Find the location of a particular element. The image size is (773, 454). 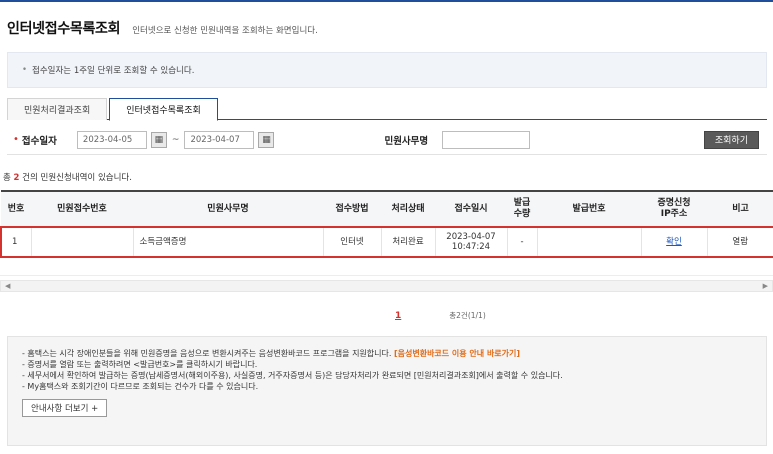

col-header-qty: 발급 수량 is located at coordinates (522, 209).